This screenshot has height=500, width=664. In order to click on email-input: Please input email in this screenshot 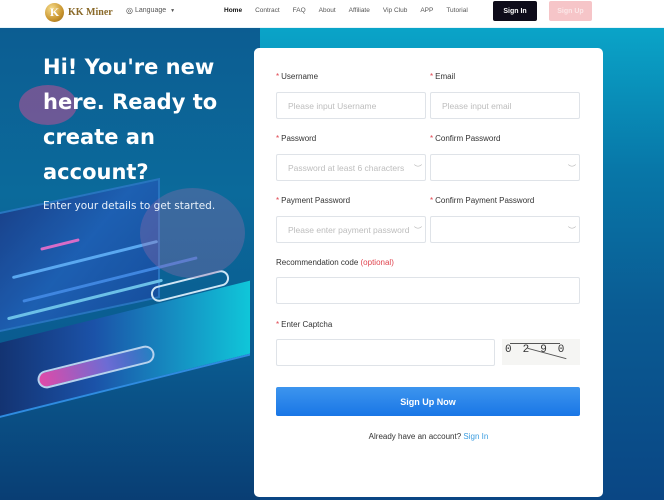, I will do `click(505, 105)`.